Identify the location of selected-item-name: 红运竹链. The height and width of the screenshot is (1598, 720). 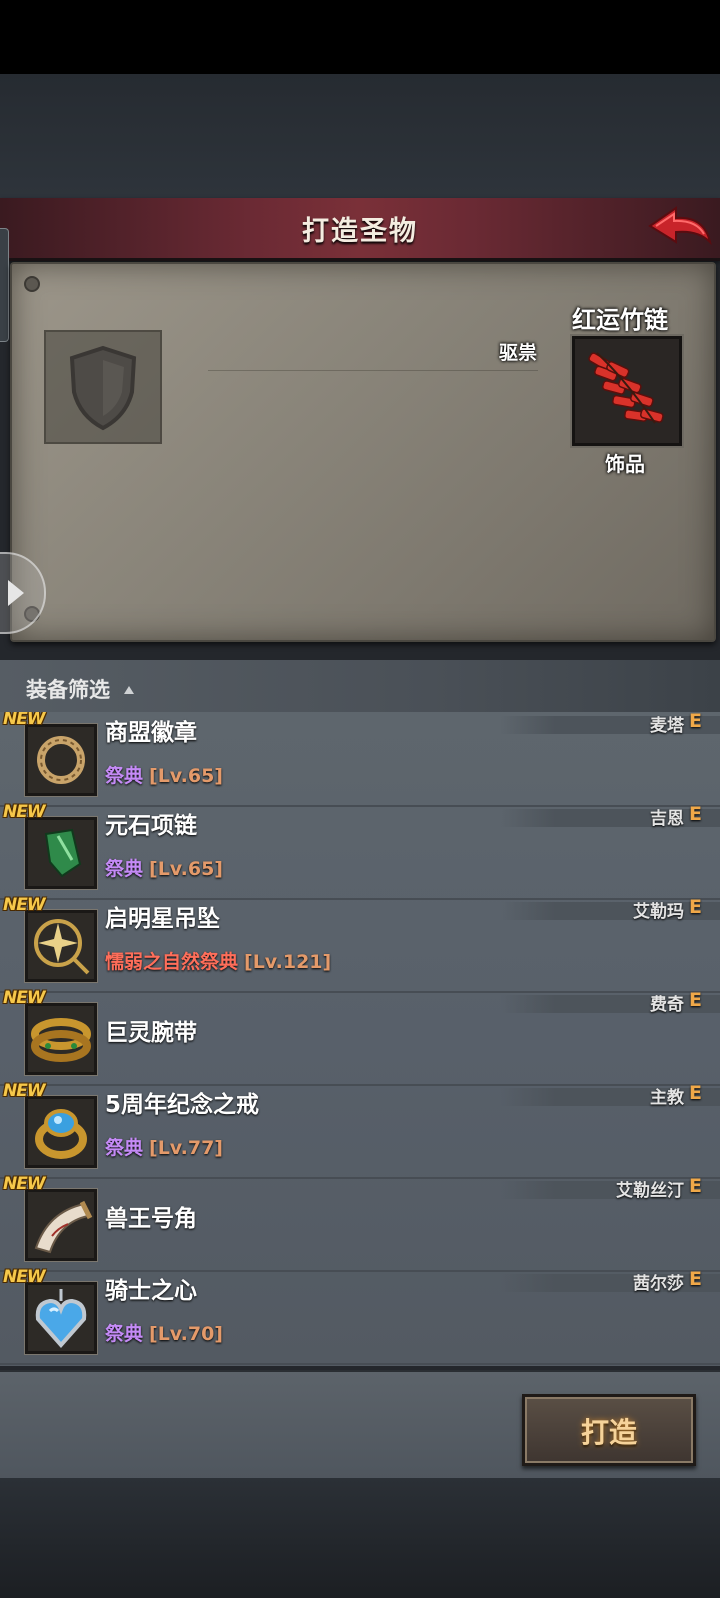
(620, 320).